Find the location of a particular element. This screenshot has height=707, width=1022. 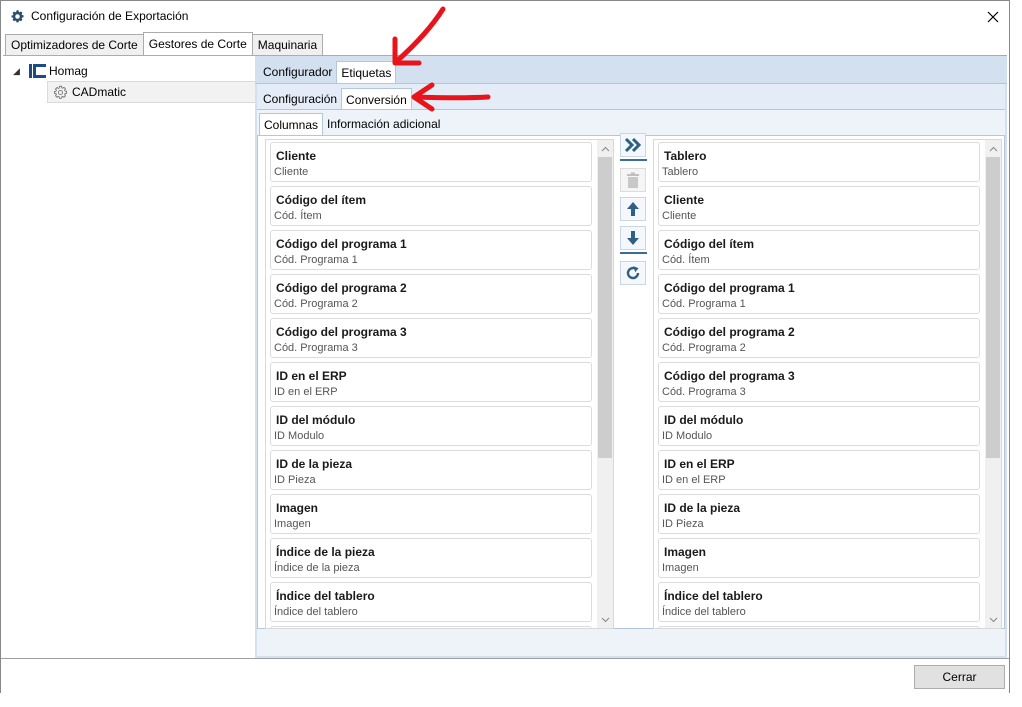

column-item: Item sem ID is located at coordinates (431, 627).